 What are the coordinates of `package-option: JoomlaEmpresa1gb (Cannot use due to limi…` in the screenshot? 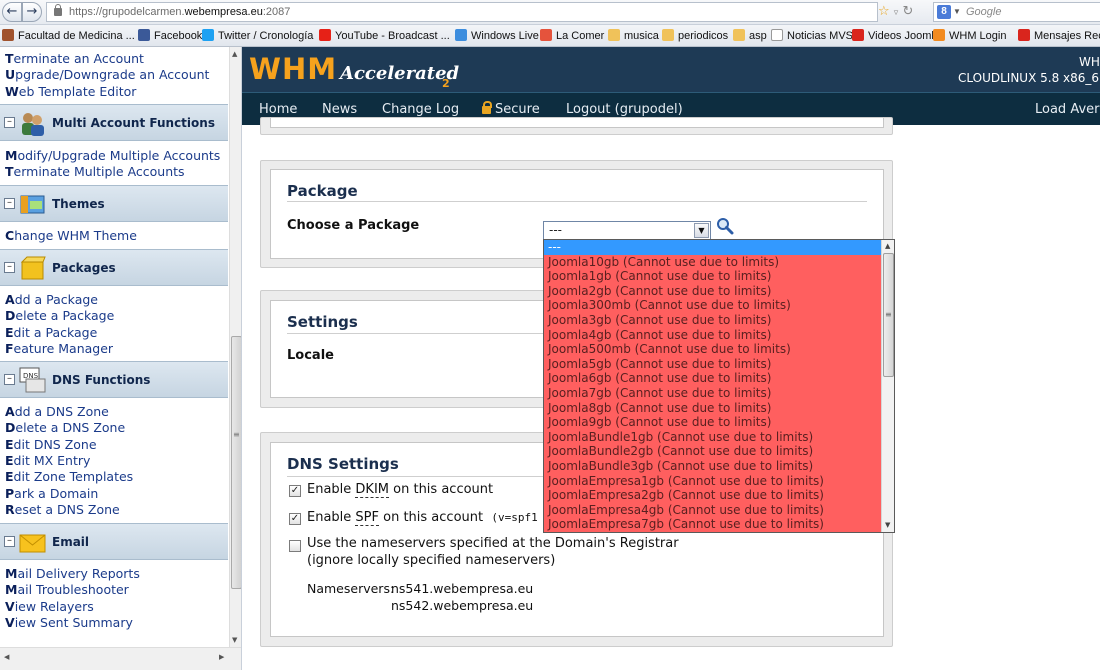 It's located at (712, 481).